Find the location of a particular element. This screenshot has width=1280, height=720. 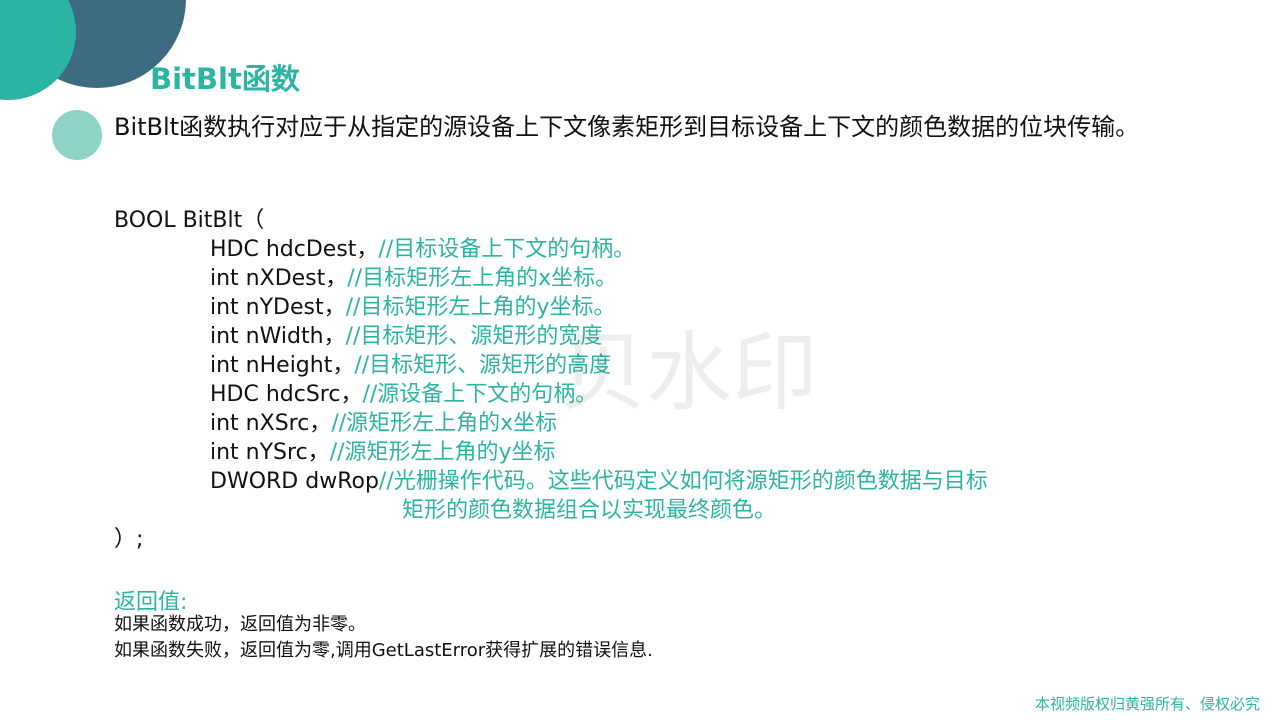

param-comment: //源设备上下文的句柄。 is located at coordinates (480, 394).